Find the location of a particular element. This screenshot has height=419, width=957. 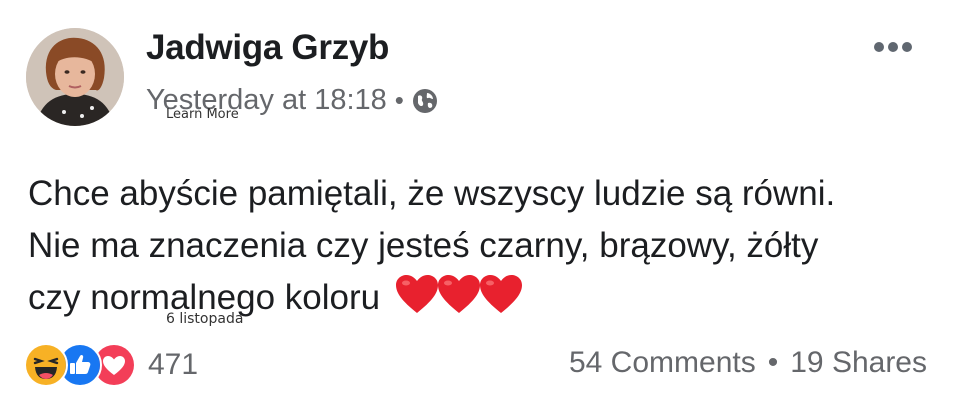

heart-emojis is located at coordinates (458, 294).